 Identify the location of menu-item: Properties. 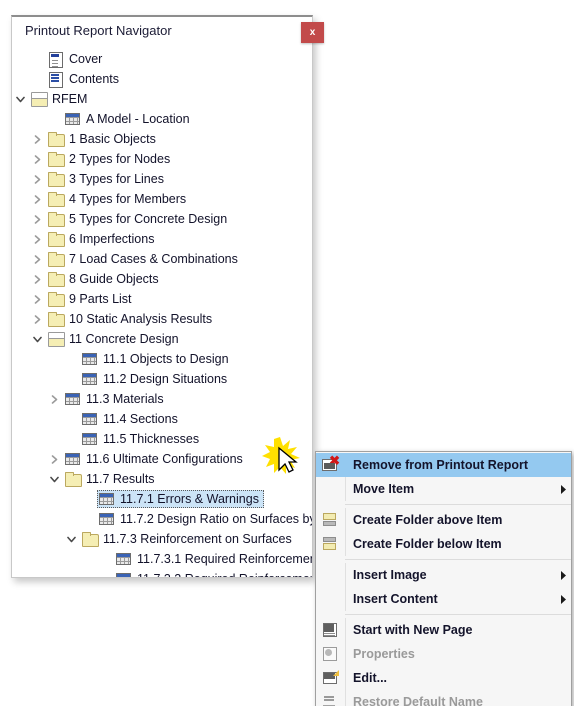
(443, 654).